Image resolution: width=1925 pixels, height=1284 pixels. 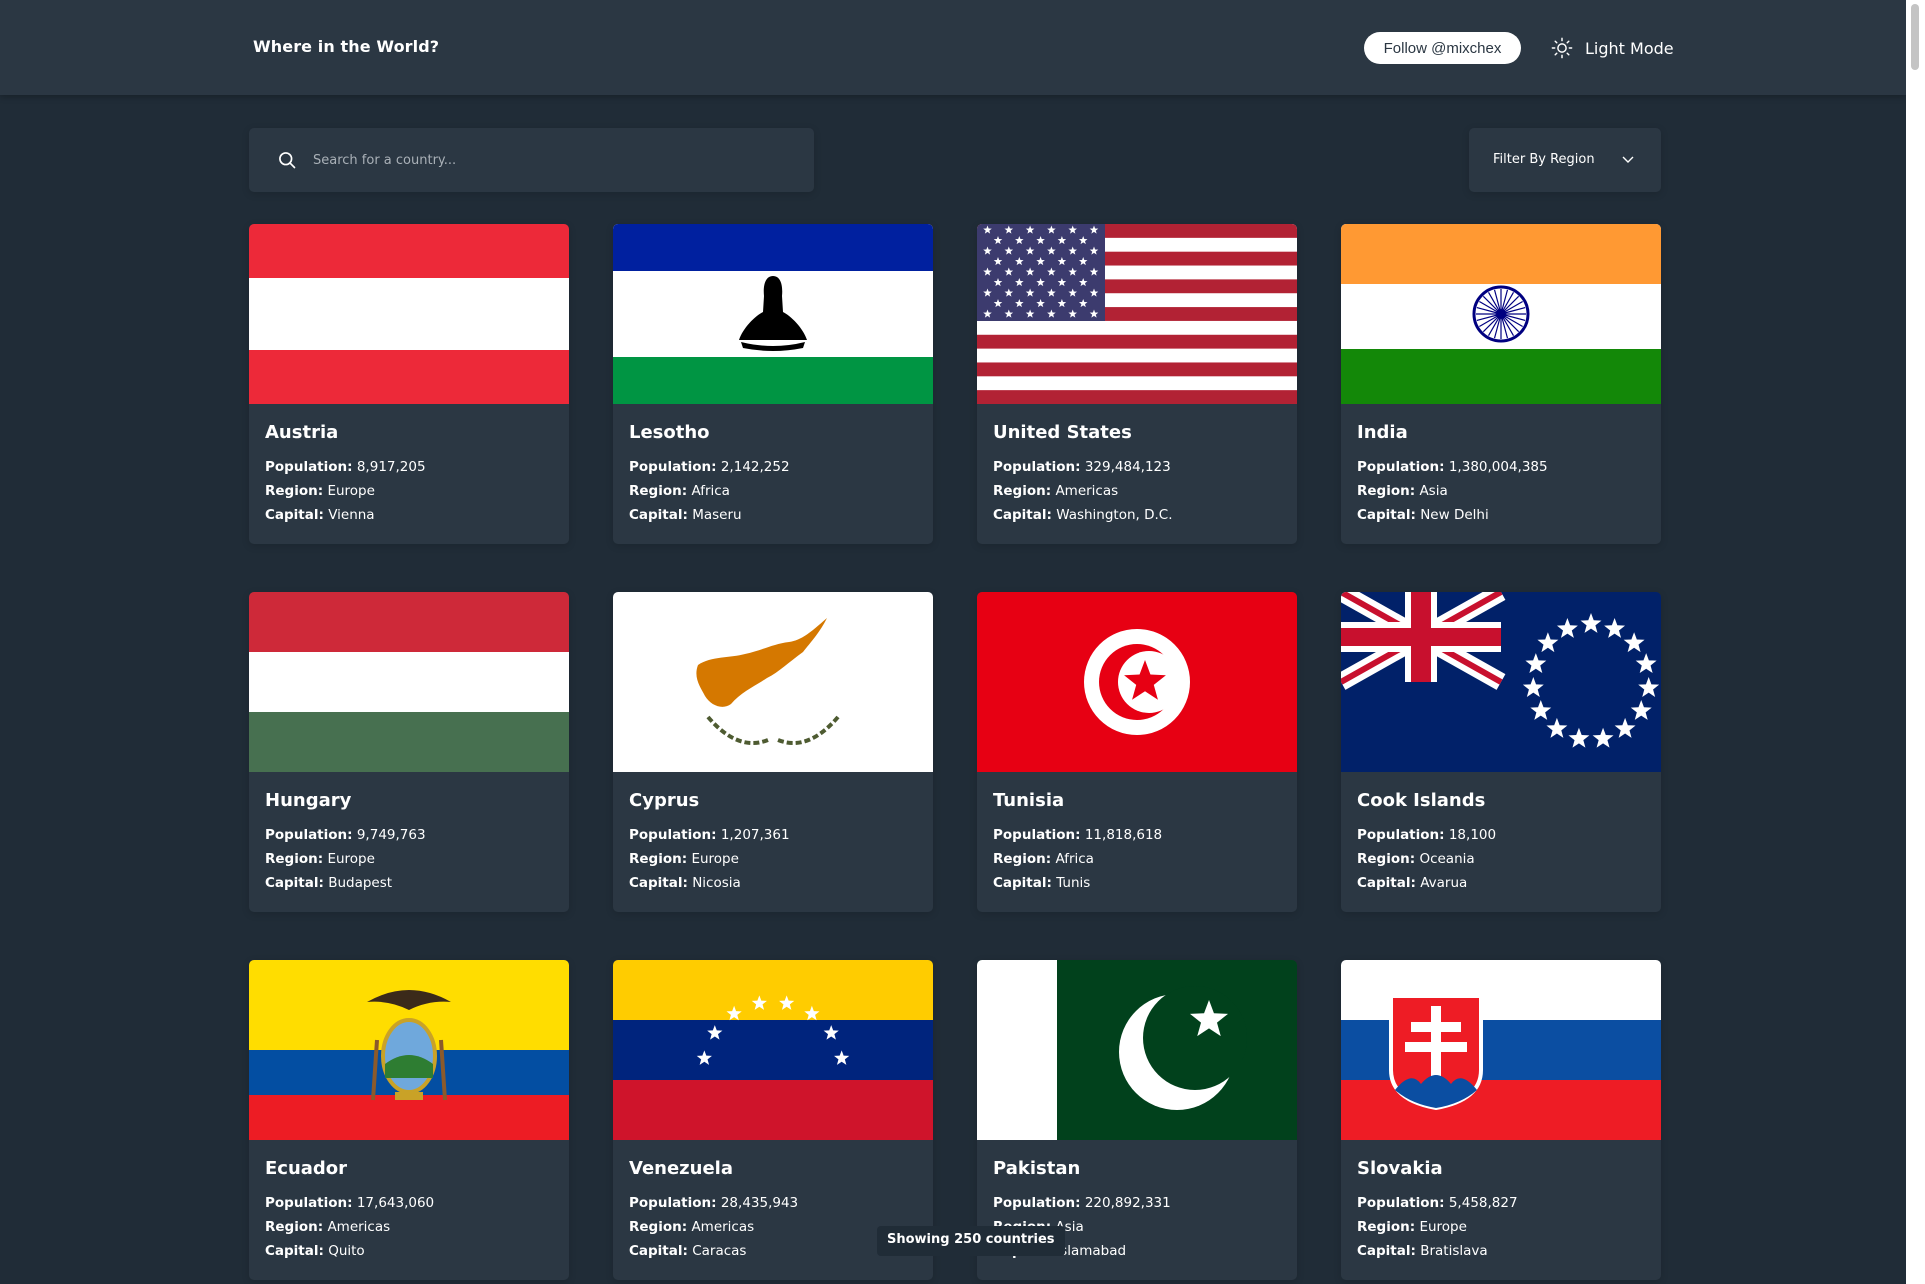 I want to click on country-name: Cook Islands, so click(x=1421, y=800).